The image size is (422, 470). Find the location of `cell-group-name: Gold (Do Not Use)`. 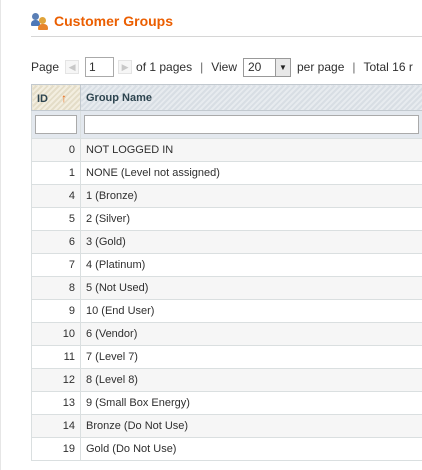

cell-group-name: Gold (Do Not Use) is located at coordinates (251, 449).